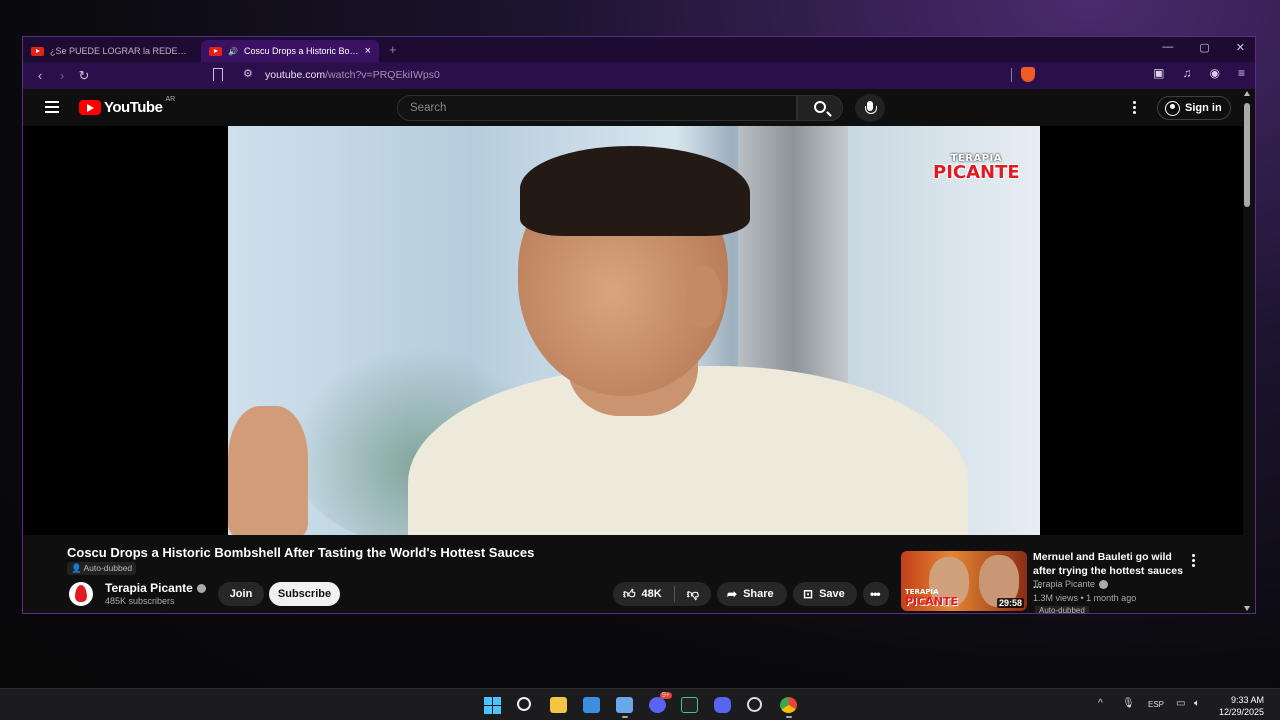 This screenshot has height=720, width=1280. I want to click on site-info-icon: ⚙, so click(248, 73).